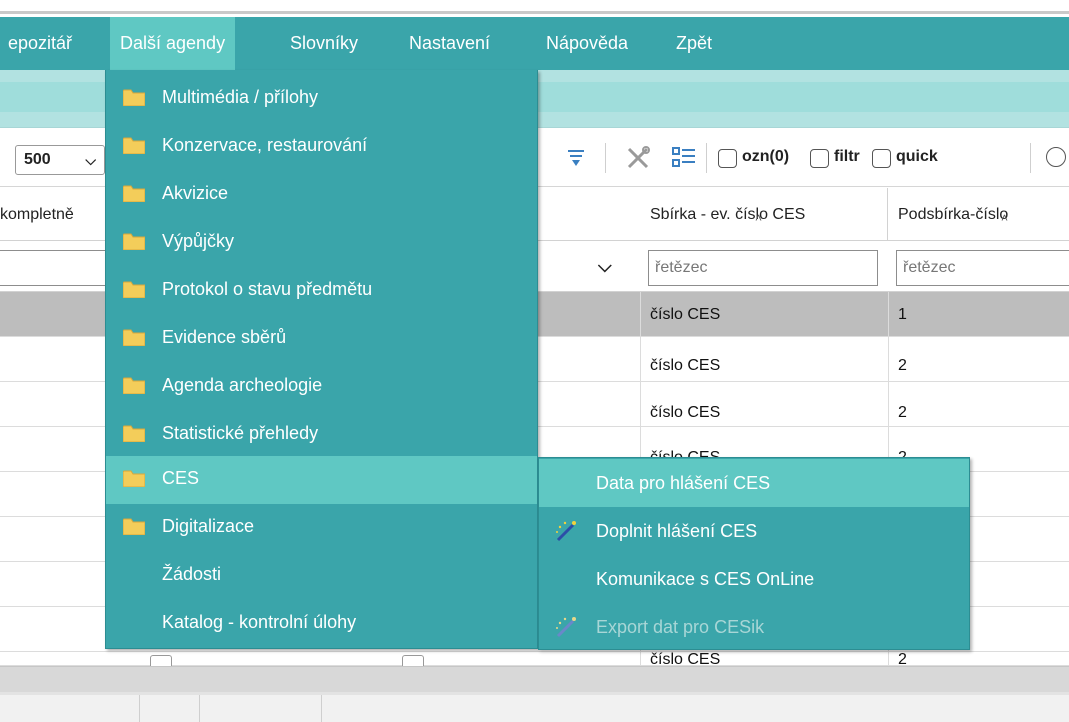  I want to click on menu-item-label: Výpůjčky, so click(198, 241).